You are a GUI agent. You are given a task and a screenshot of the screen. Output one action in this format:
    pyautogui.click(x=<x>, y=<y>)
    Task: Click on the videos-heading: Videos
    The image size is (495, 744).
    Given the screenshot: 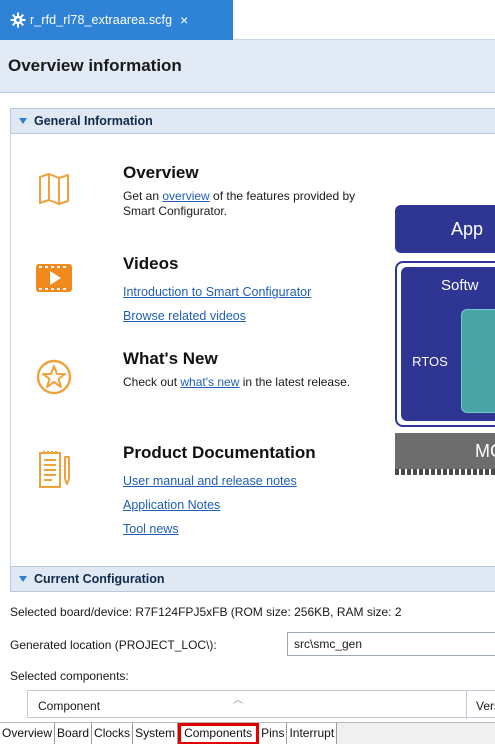 What is the action you would take?
    pyautogui.click(x=151, y=263)
    